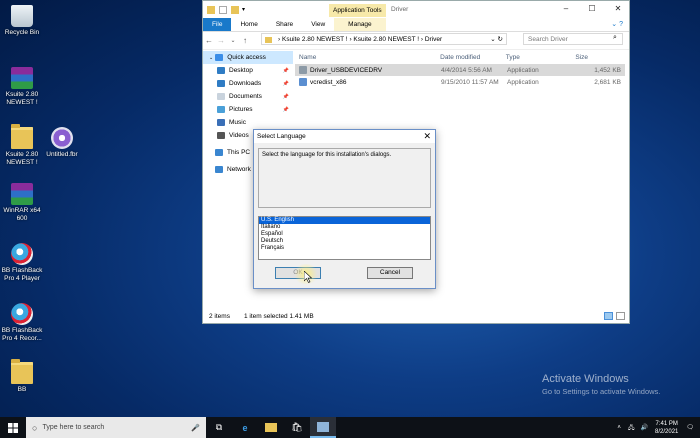 Image resolution: width=700 pixels, height=438 pixels. I want to click on taskbar-search-input: ○ Type here to search 🎤, so click(116, 427).